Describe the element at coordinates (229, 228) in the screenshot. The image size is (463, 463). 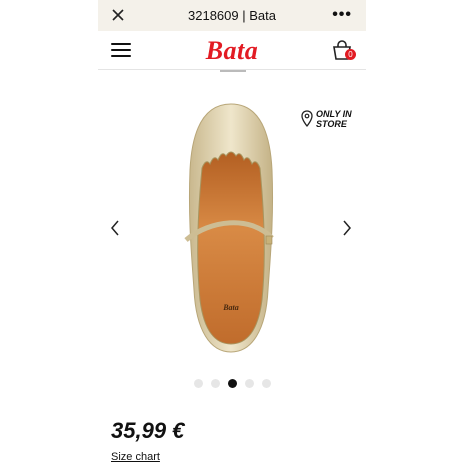
I see `product-image: Bata` at that location.